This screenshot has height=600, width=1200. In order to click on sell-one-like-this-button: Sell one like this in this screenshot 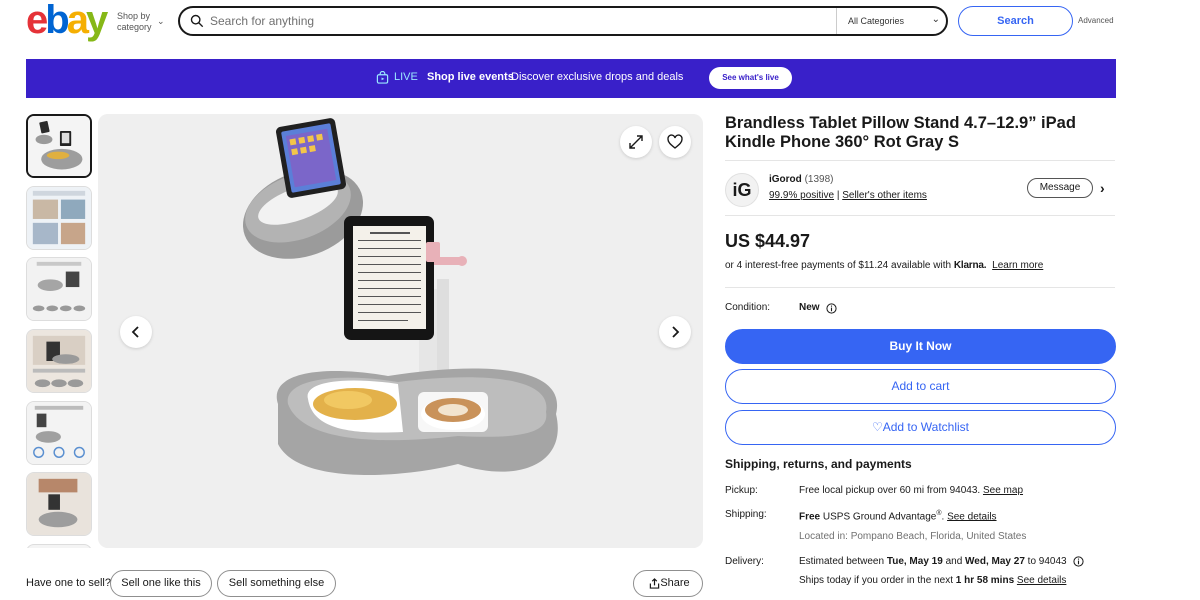, I will do `click(161, 583)`.